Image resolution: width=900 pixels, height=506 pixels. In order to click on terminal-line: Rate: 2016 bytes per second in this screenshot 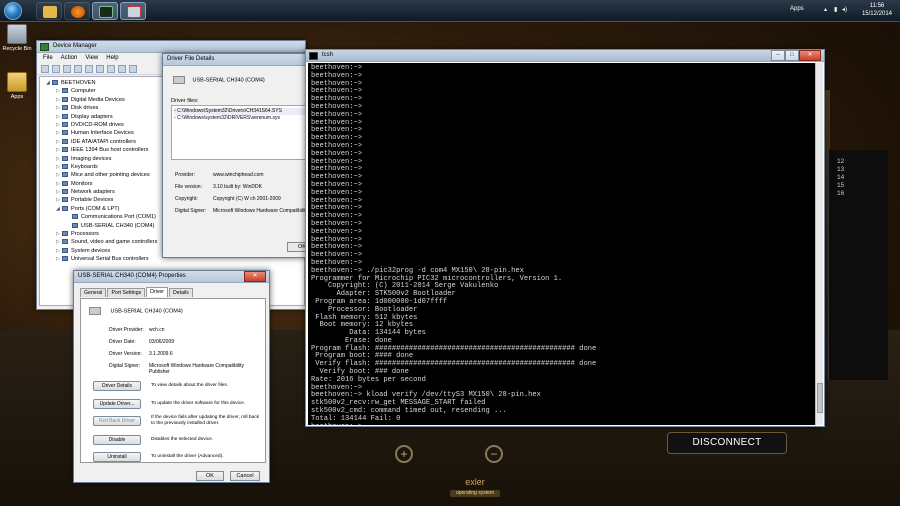, I will do `click(368, 379)`.